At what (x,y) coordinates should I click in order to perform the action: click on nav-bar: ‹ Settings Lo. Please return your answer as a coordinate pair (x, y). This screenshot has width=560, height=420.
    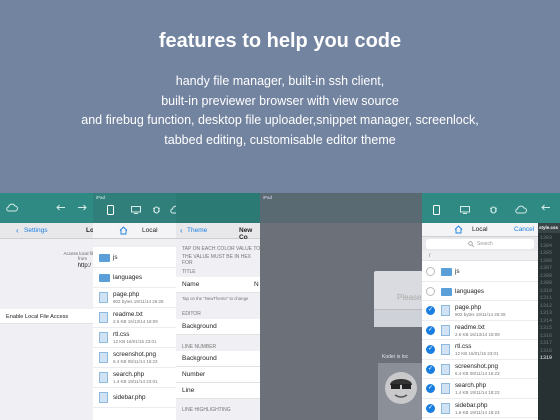
    Looking at the image, I should click on (47, 231).